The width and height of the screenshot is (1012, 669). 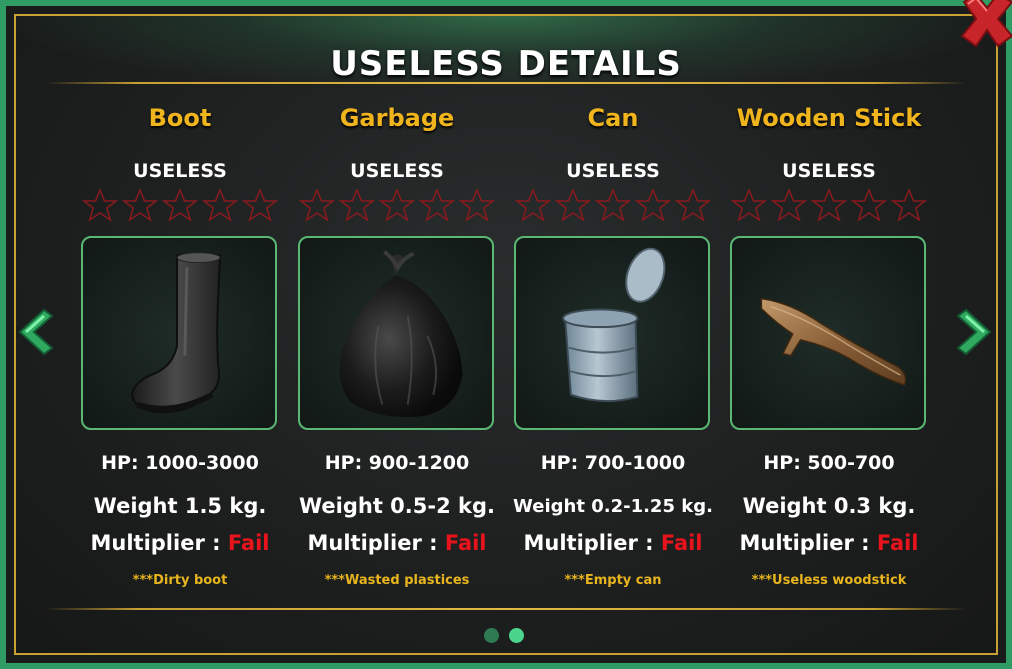 I want to click on title-divider, so click(x=506, y=83).